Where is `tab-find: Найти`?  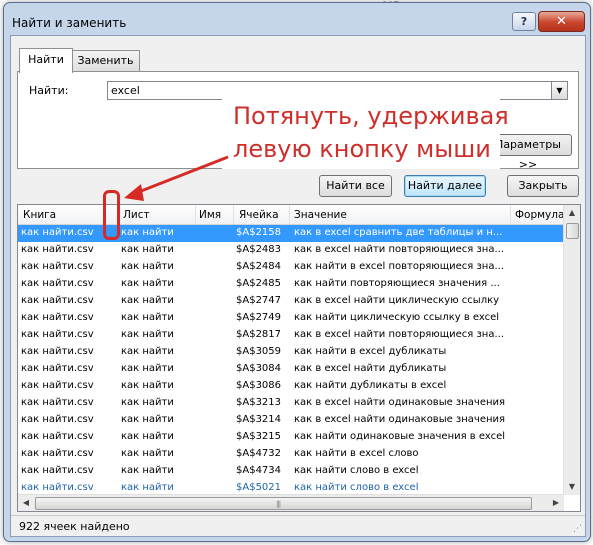 tab-find: Найти is located at coordinates (46, 60).